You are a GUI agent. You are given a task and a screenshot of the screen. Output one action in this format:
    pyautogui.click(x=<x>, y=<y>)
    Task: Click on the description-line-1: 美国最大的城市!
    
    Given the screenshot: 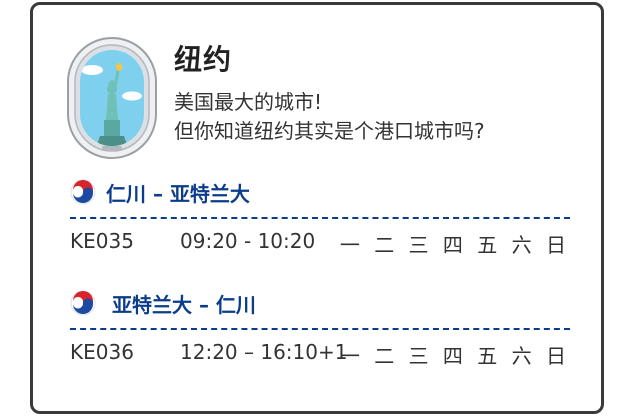 What is the action you would take?
    pyautogui.click(x=248, y=102)
    